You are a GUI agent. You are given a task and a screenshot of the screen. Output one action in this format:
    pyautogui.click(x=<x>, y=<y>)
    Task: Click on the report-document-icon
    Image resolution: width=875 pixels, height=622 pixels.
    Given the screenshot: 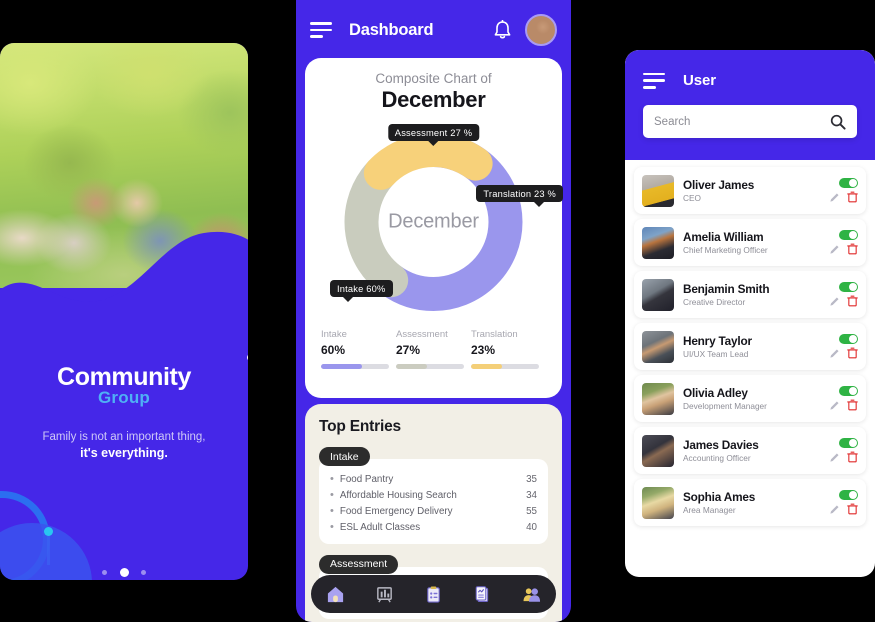 What is the action you would take?
    pyautogui.click(x=482, y=594)
    